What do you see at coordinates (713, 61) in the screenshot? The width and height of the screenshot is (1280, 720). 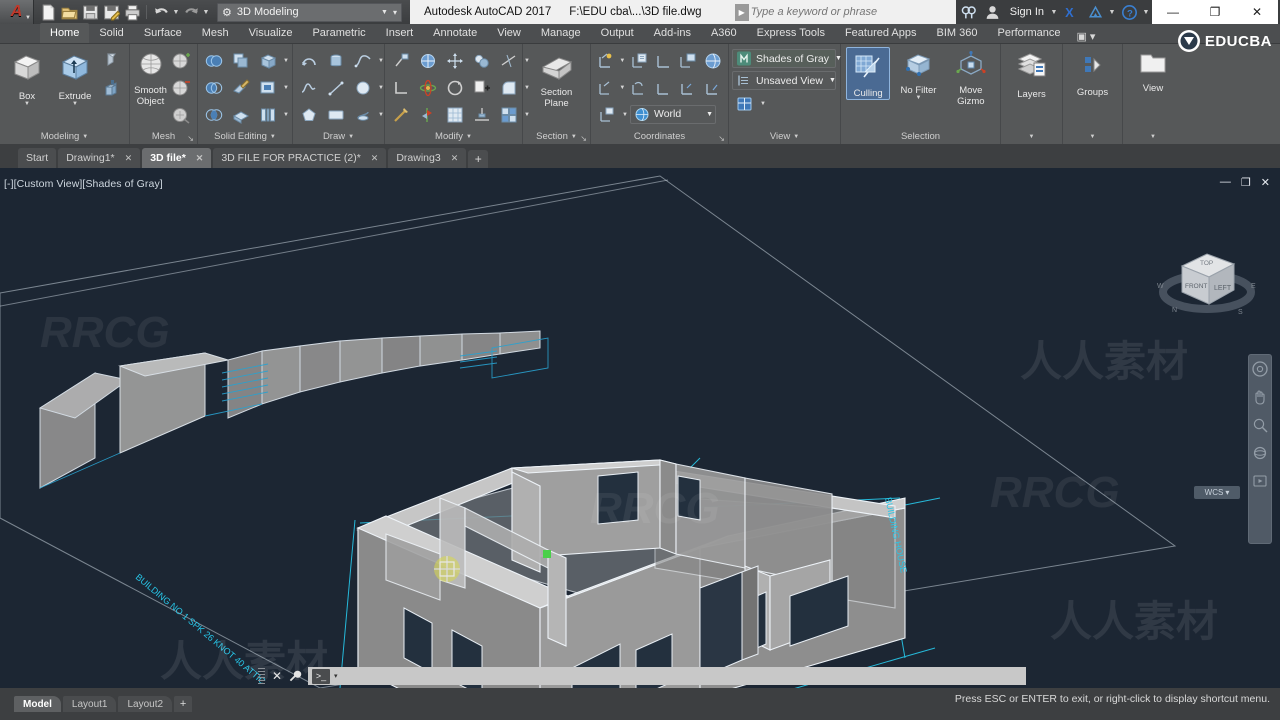 I see `ucs-face-icon` at bounding box center [713, 61].